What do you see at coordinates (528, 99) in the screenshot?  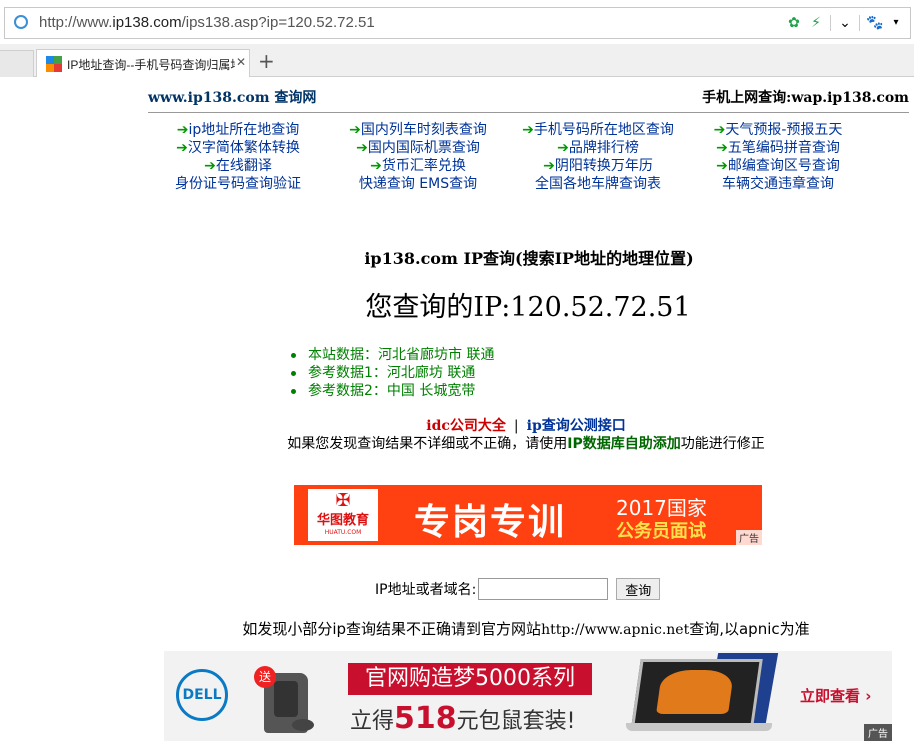 I see `site-header: www.ip138.com 查询网 手机上网查询:wap.ip138.com` at bounding box center [528, 99].